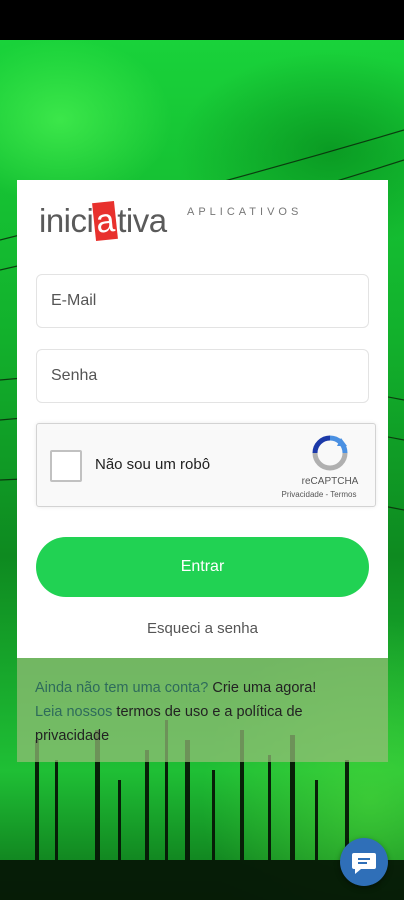  I want to click on terms-prompt: Leia nossos, so click(74, 712).